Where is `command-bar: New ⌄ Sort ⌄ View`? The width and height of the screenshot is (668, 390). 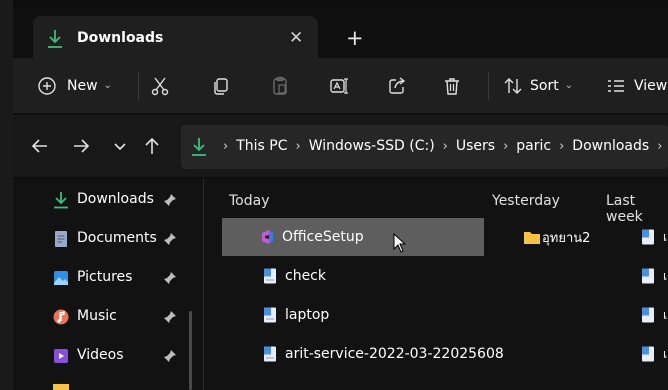
command-bar: New ⌄ Sort ⌄ View is located at coordinates (340, 85).